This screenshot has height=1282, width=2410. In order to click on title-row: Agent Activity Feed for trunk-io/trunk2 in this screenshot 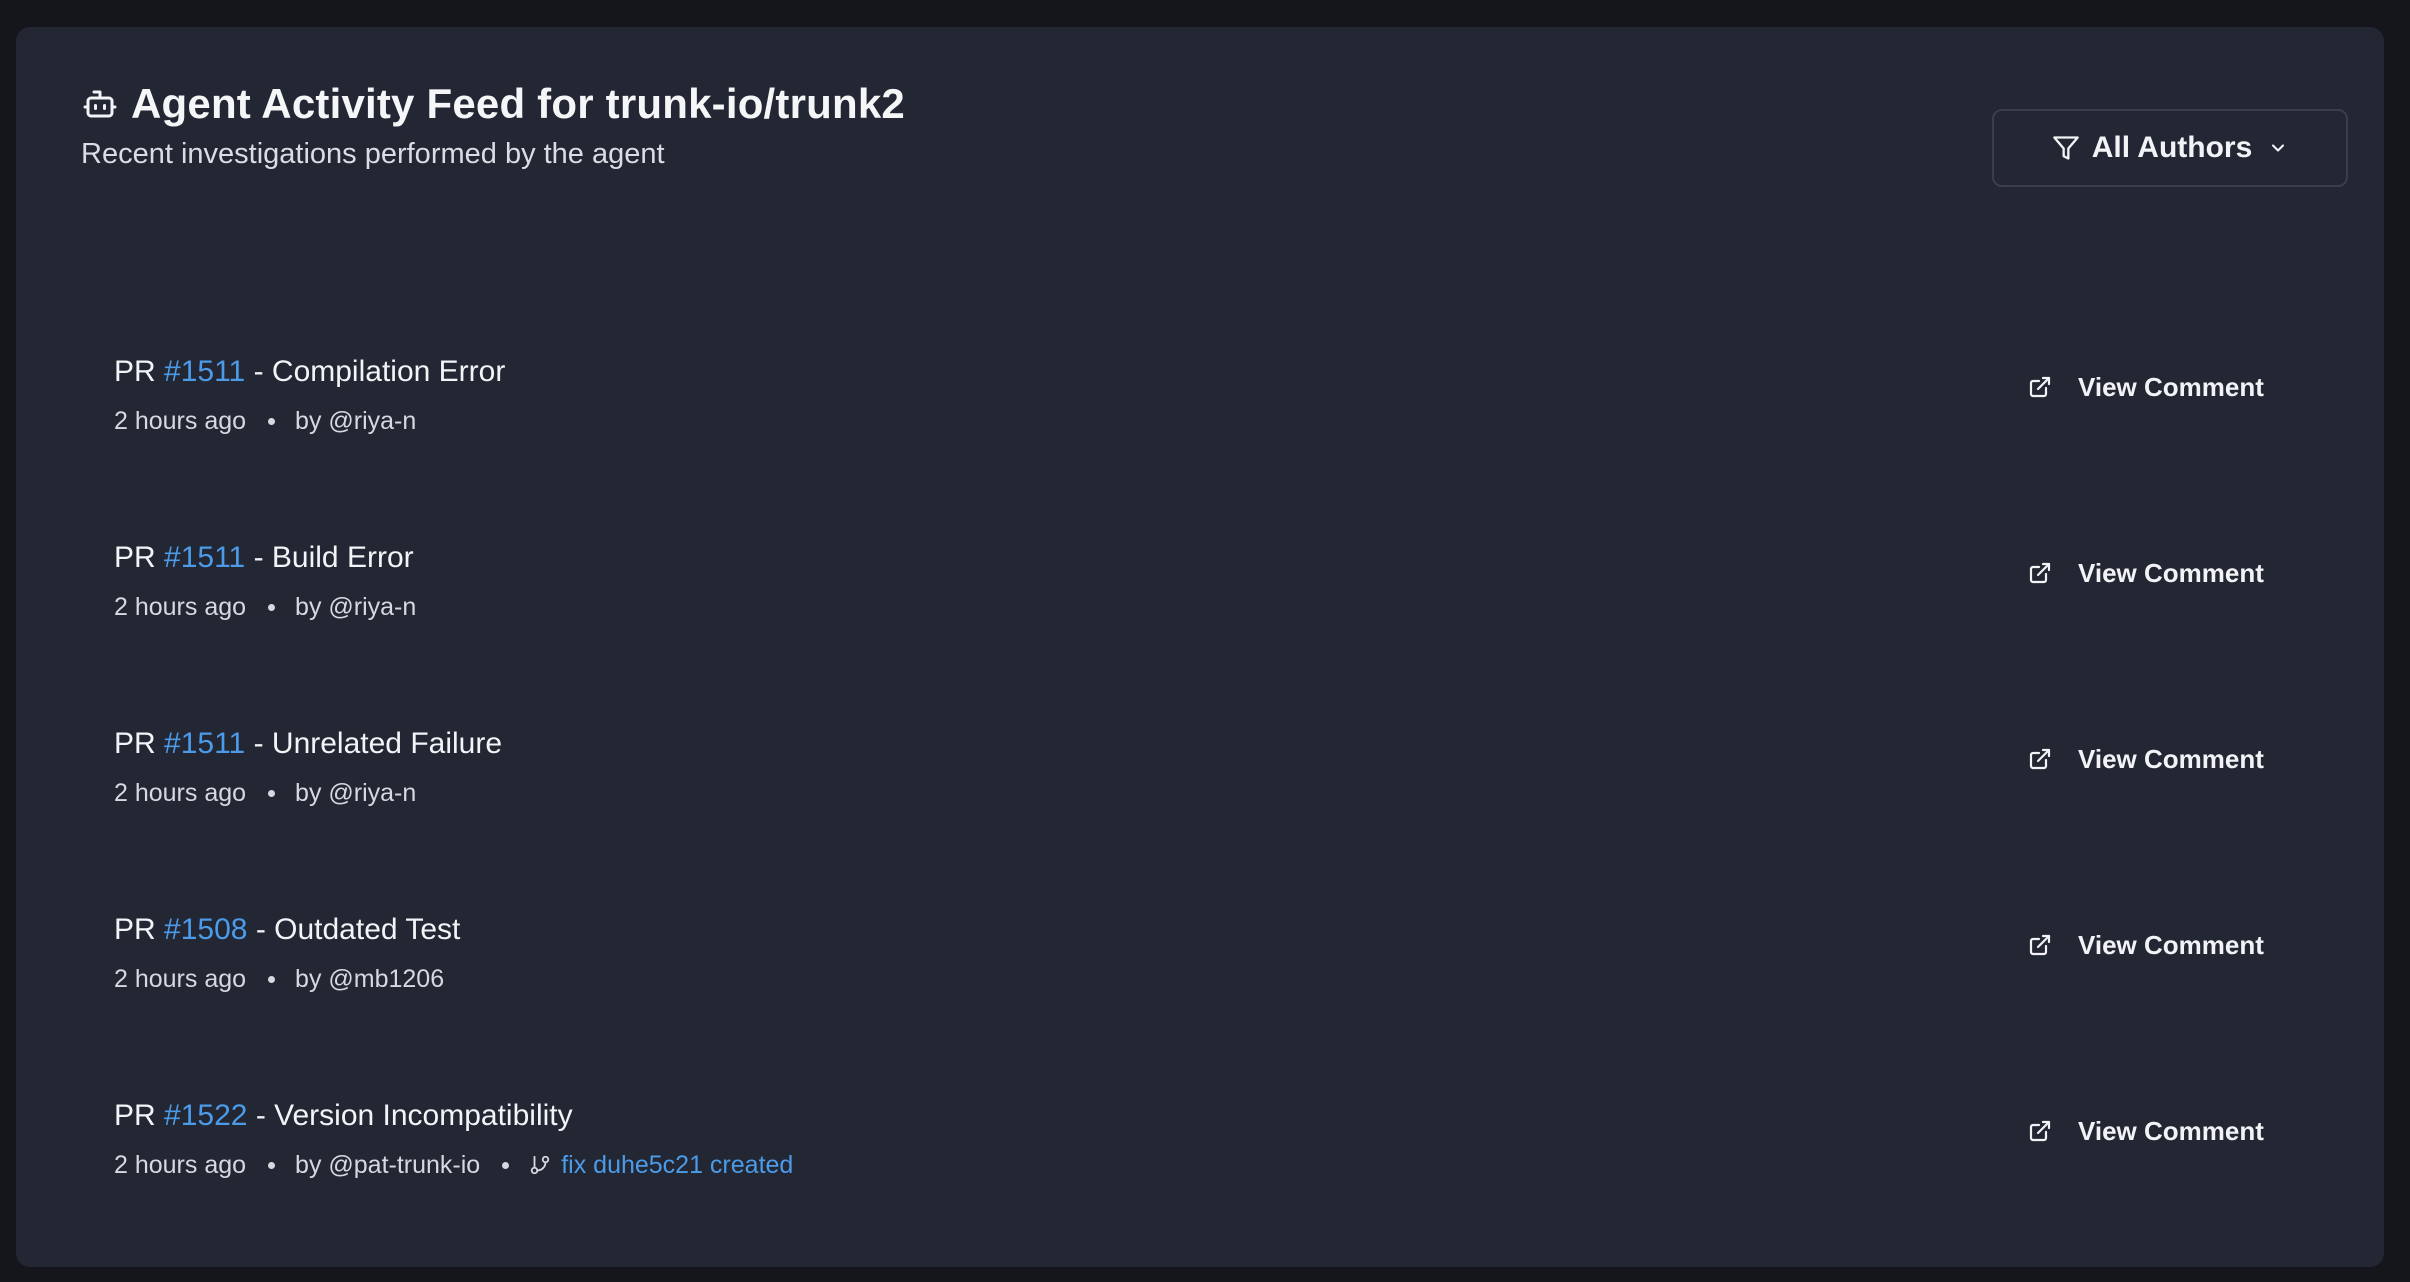, I will do `click(493, 104)`.